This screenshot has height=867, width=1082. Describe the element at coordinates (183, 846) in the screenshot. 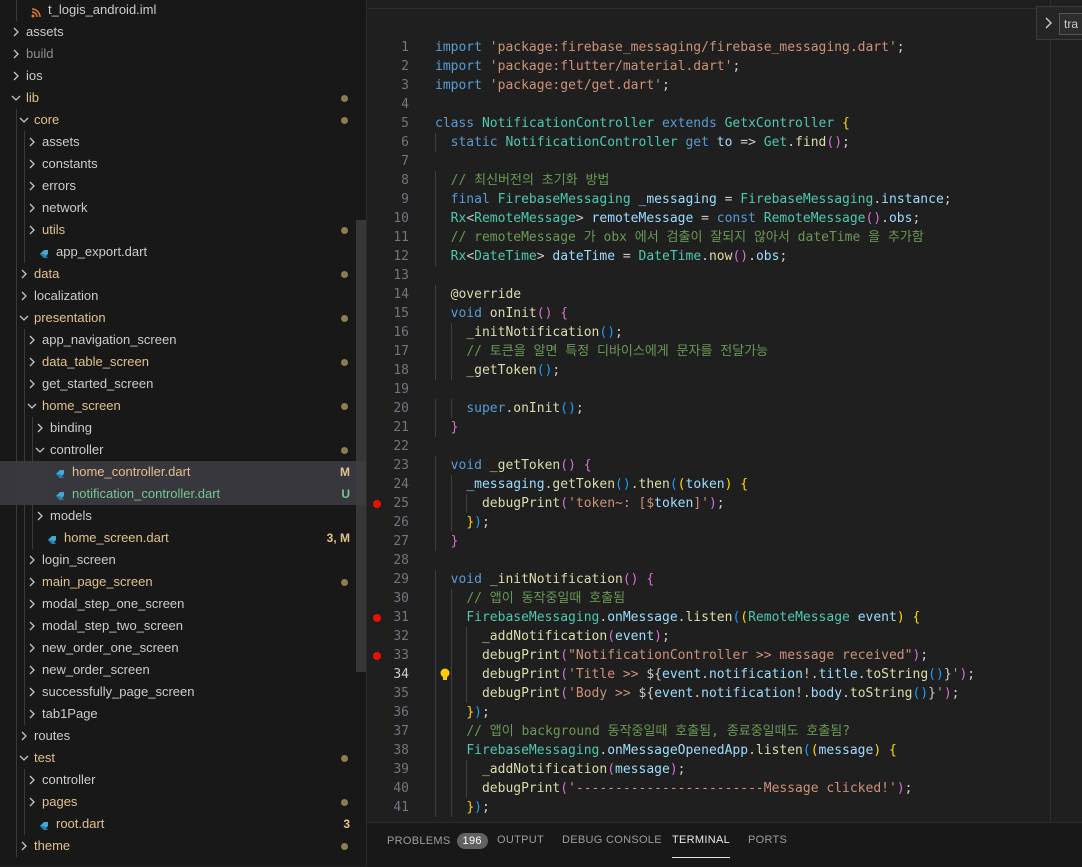

I see `explorer-folder: theme` at that location.